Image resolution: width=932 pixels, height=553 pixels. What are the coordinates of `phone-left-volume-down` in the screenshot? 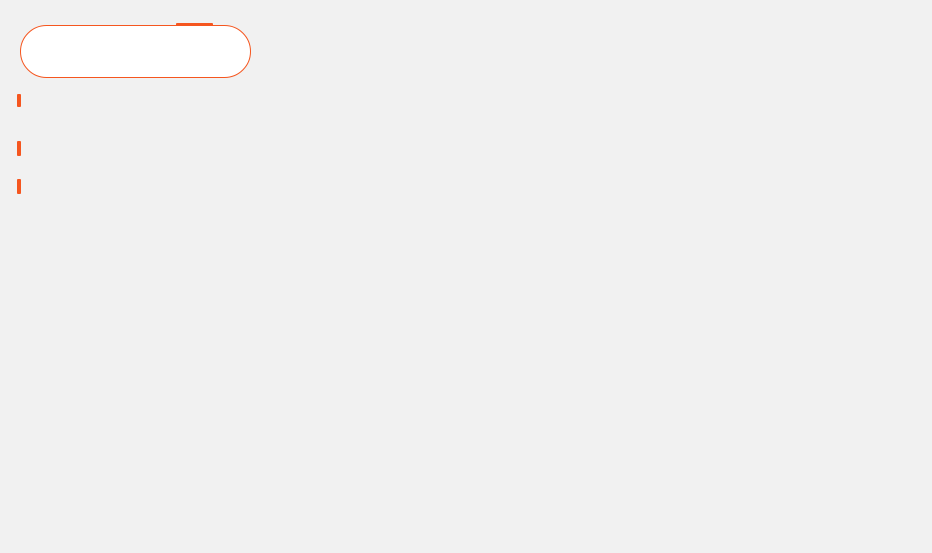 It's located at (19, 186).